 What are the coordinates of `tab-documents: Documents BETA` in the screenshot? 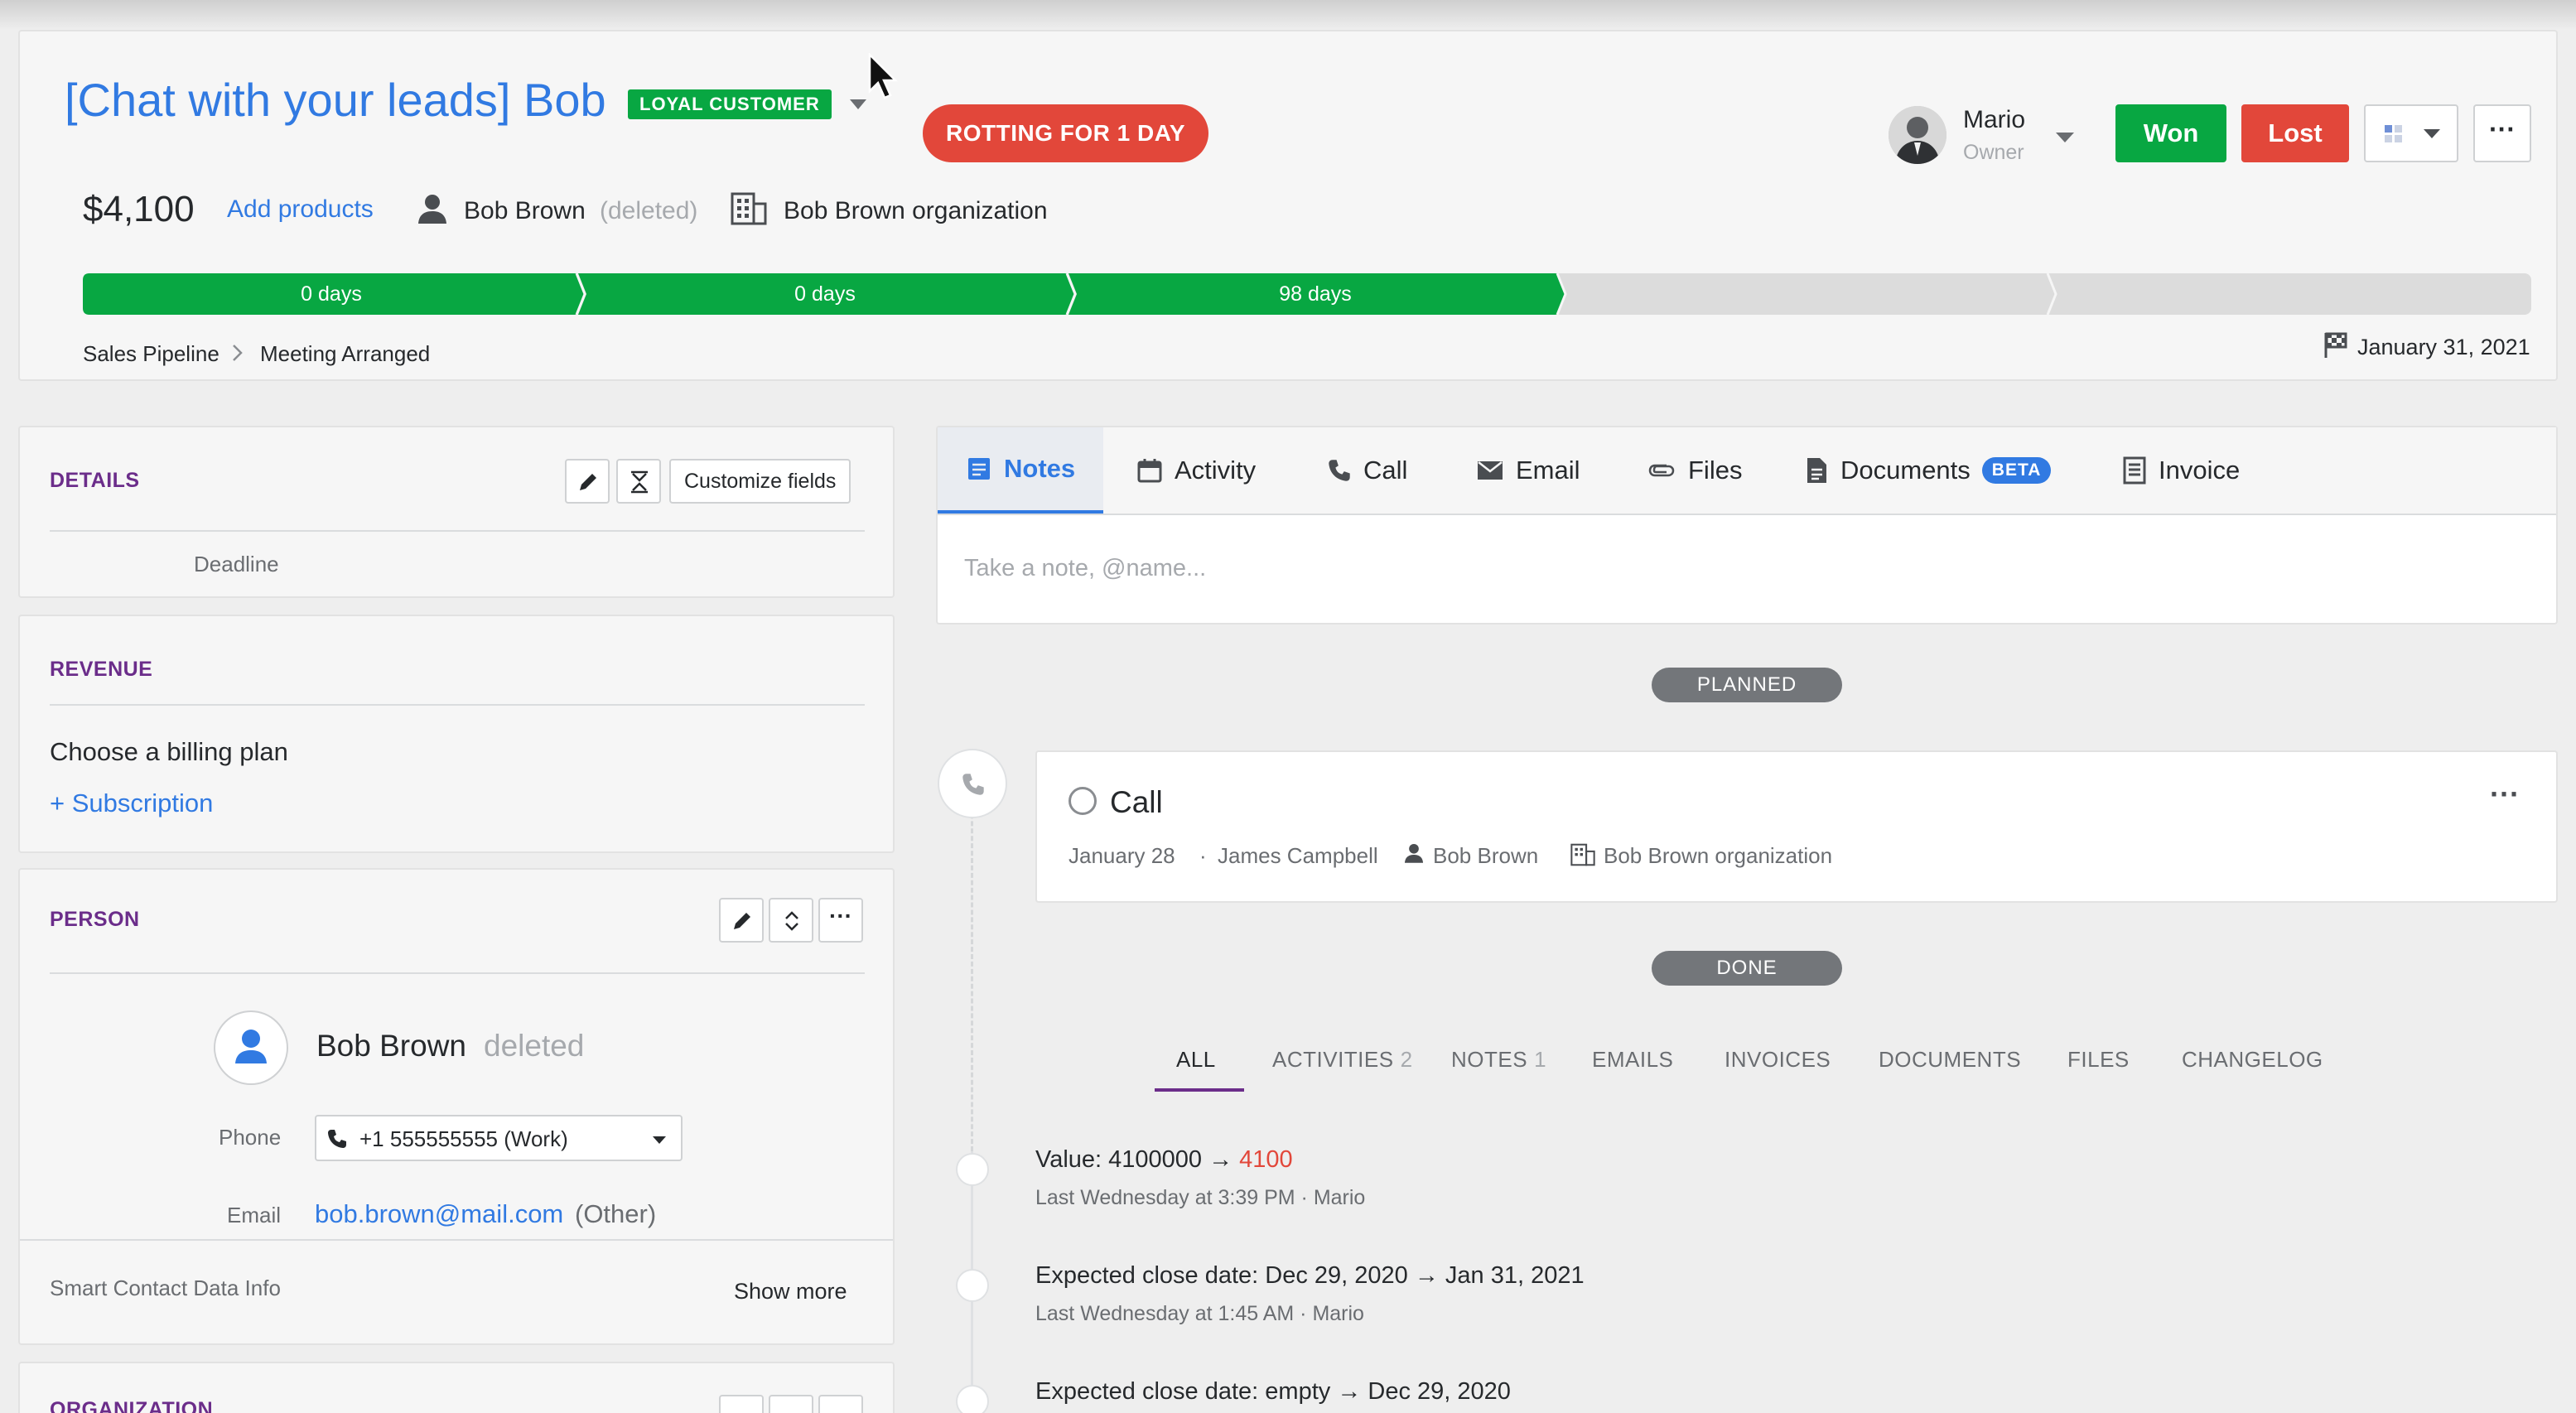 It's located at (1928, 470).